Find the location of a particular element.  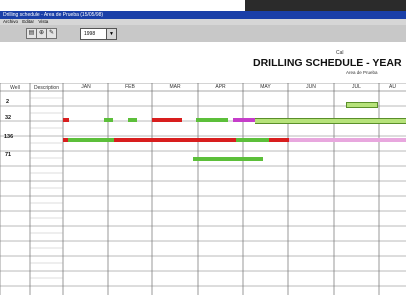

page-subtitle: Area de Prueba is located at coordinates (362, 72).